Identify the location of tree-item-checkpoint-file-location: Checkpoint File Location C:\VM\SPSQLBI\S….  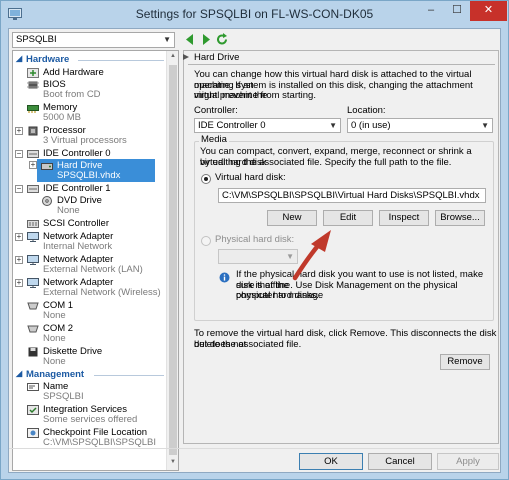
(100, 438).